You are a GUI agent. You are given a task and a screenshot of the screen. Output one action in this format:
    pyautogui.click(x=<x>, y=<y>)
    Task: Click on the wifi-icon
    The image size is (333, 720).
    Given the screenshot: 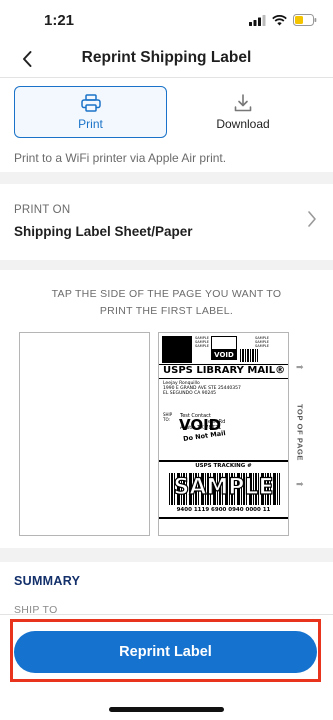 What is the action you would take?
    pyautogui.click(x=279, y=22)
    